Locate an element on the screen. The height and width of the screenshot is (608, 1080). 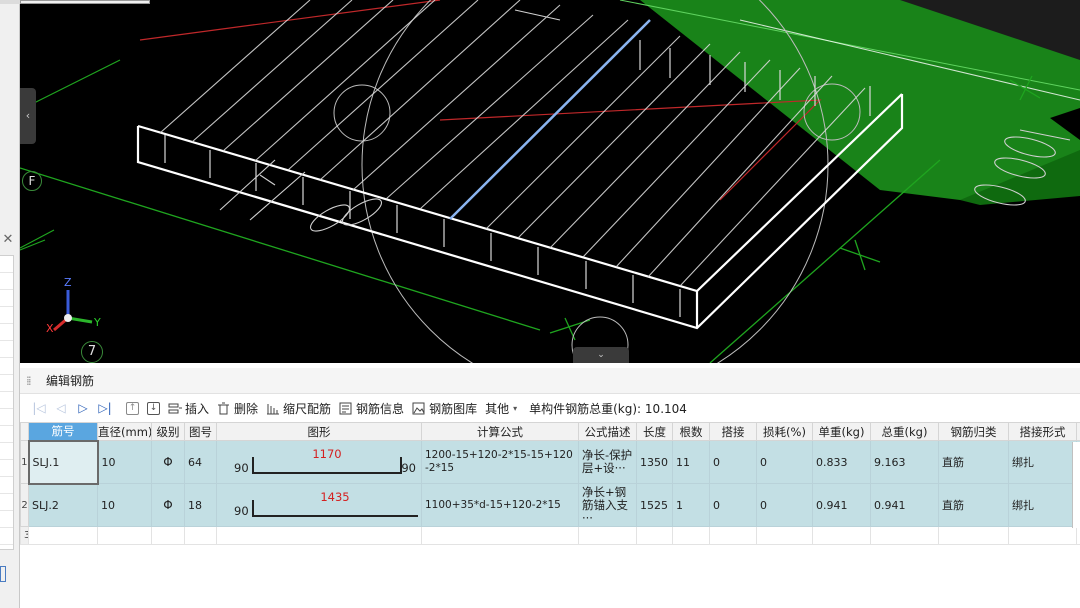
delete-button: 删除 is located at coordinates (237, 408).